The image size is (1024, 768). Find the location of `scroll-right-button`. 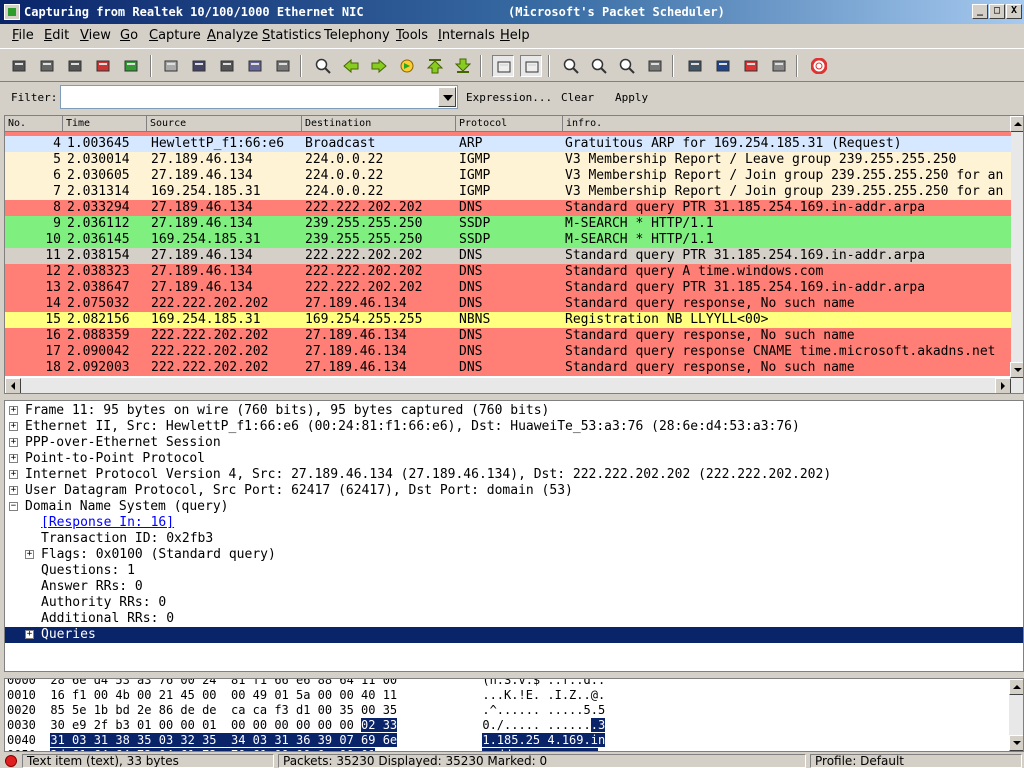

scroll-right-button is located at coordinates (1003, 385).